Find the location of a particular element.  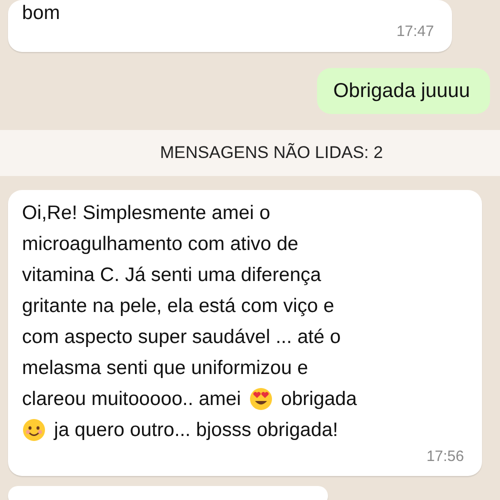

timestamp: 17:47 is located at coordinates (414, 32).